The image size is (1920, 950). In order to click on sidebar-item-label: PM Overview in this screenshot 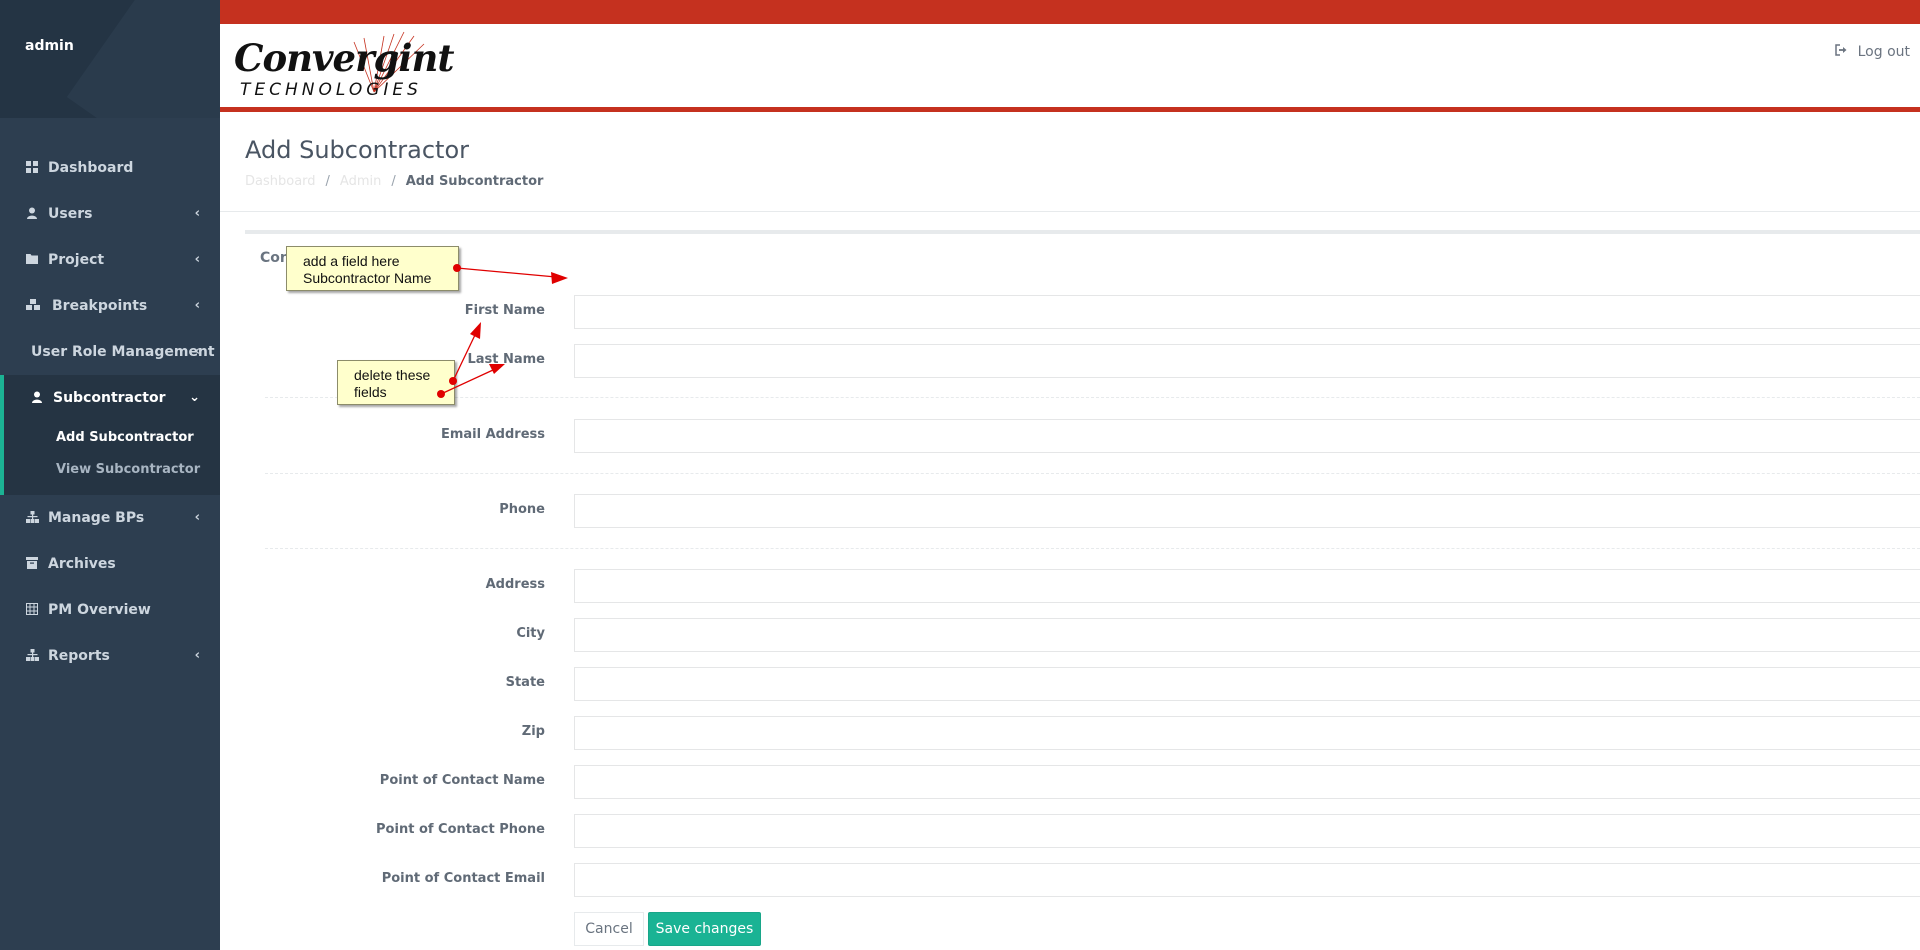, I will do `click(99, 610)`.